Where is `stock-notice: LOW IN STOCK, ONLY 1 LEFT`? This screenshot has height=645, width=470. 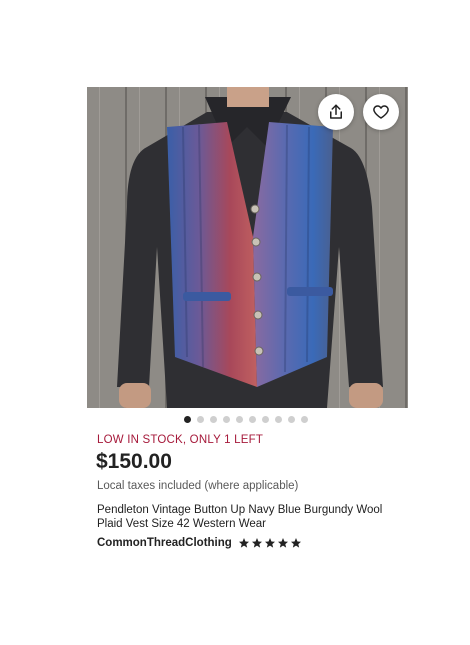 stock-notice: LOW IN STOCK, ONLY 1 LEFT is located at coordinates (180, 440).